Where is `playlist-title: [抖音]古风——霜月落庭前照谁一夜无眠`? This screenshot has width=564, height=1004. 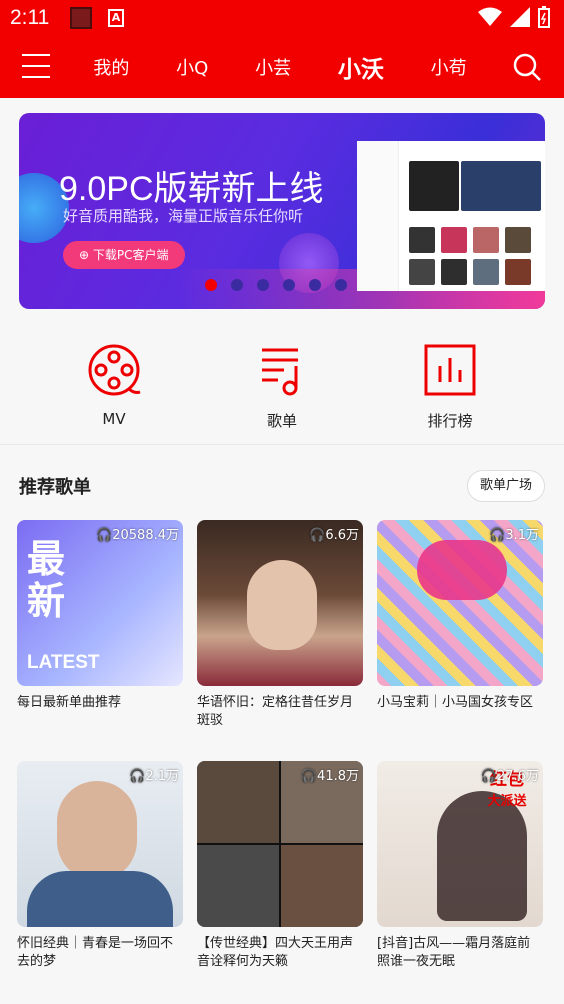 playlist-title: [抖音]古风——霜月落庭前照谁一夜无眠 is located at coordinates (454, 952).